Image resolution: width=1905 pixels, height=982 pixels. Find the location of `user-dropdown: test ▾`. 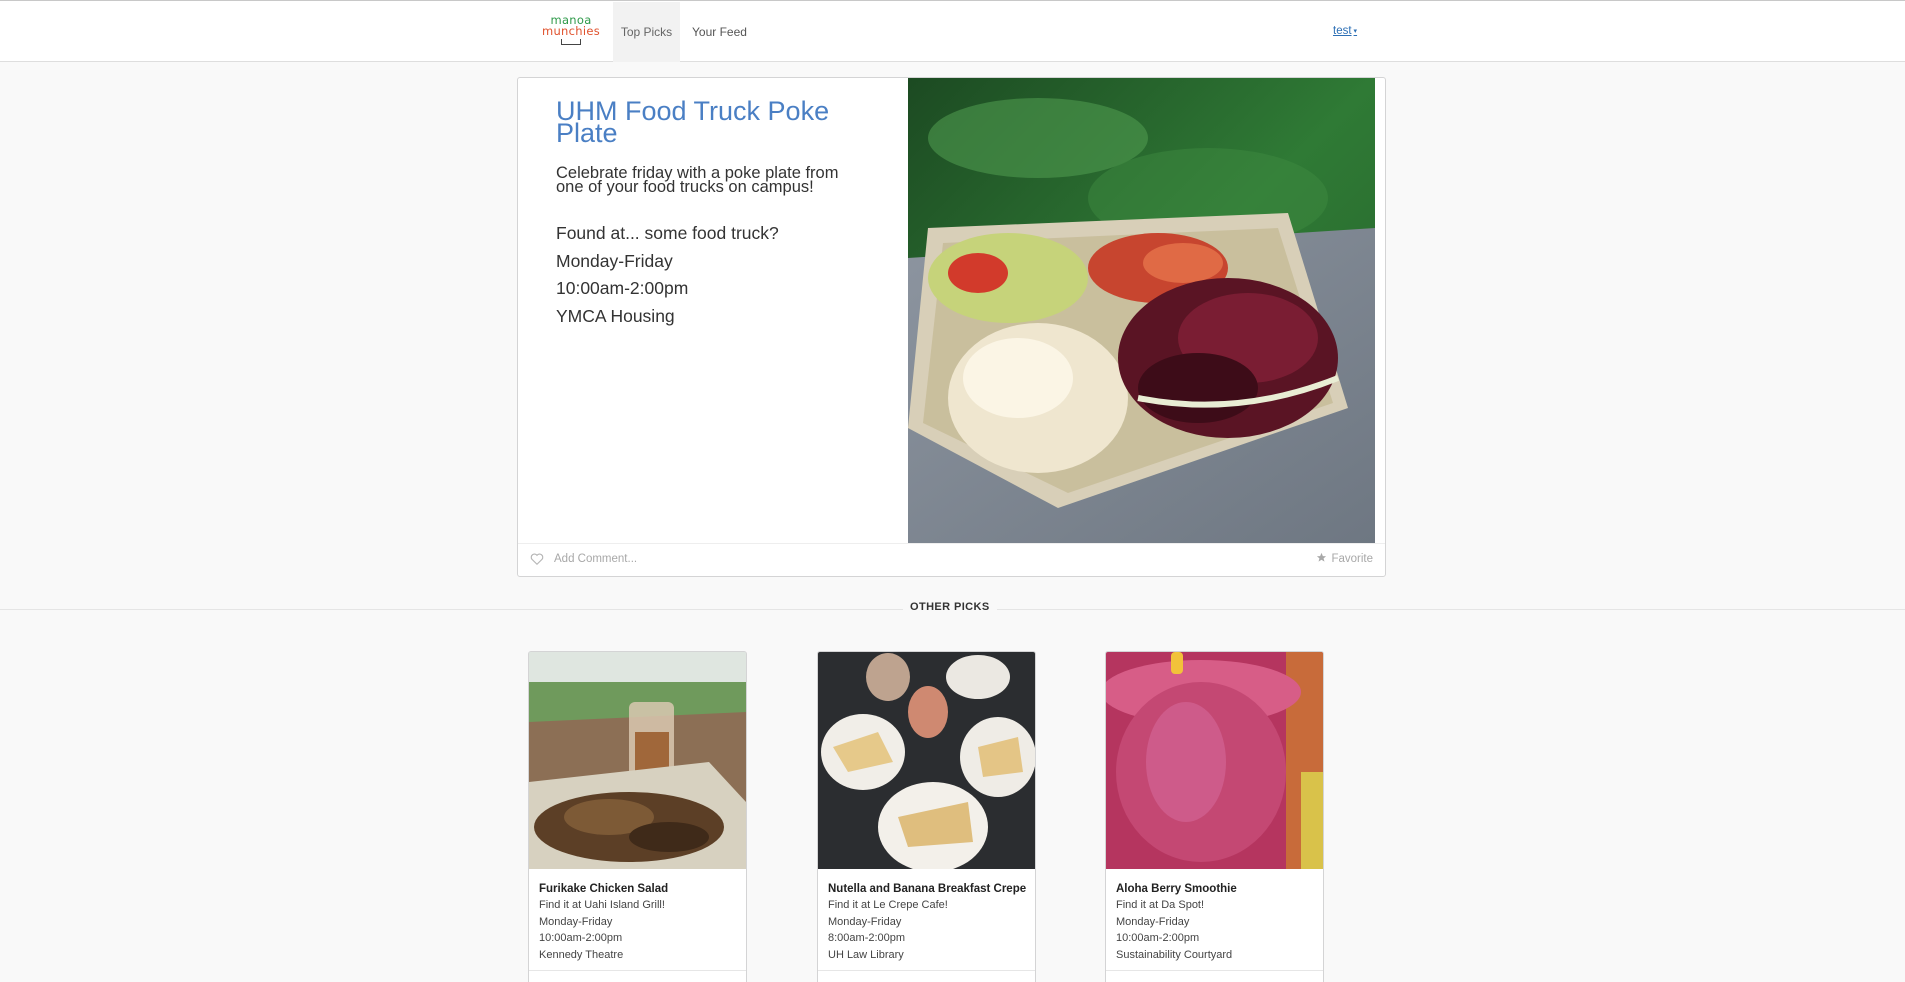

user-dropdown: test ▾ is located at coordinates (1345, 31).